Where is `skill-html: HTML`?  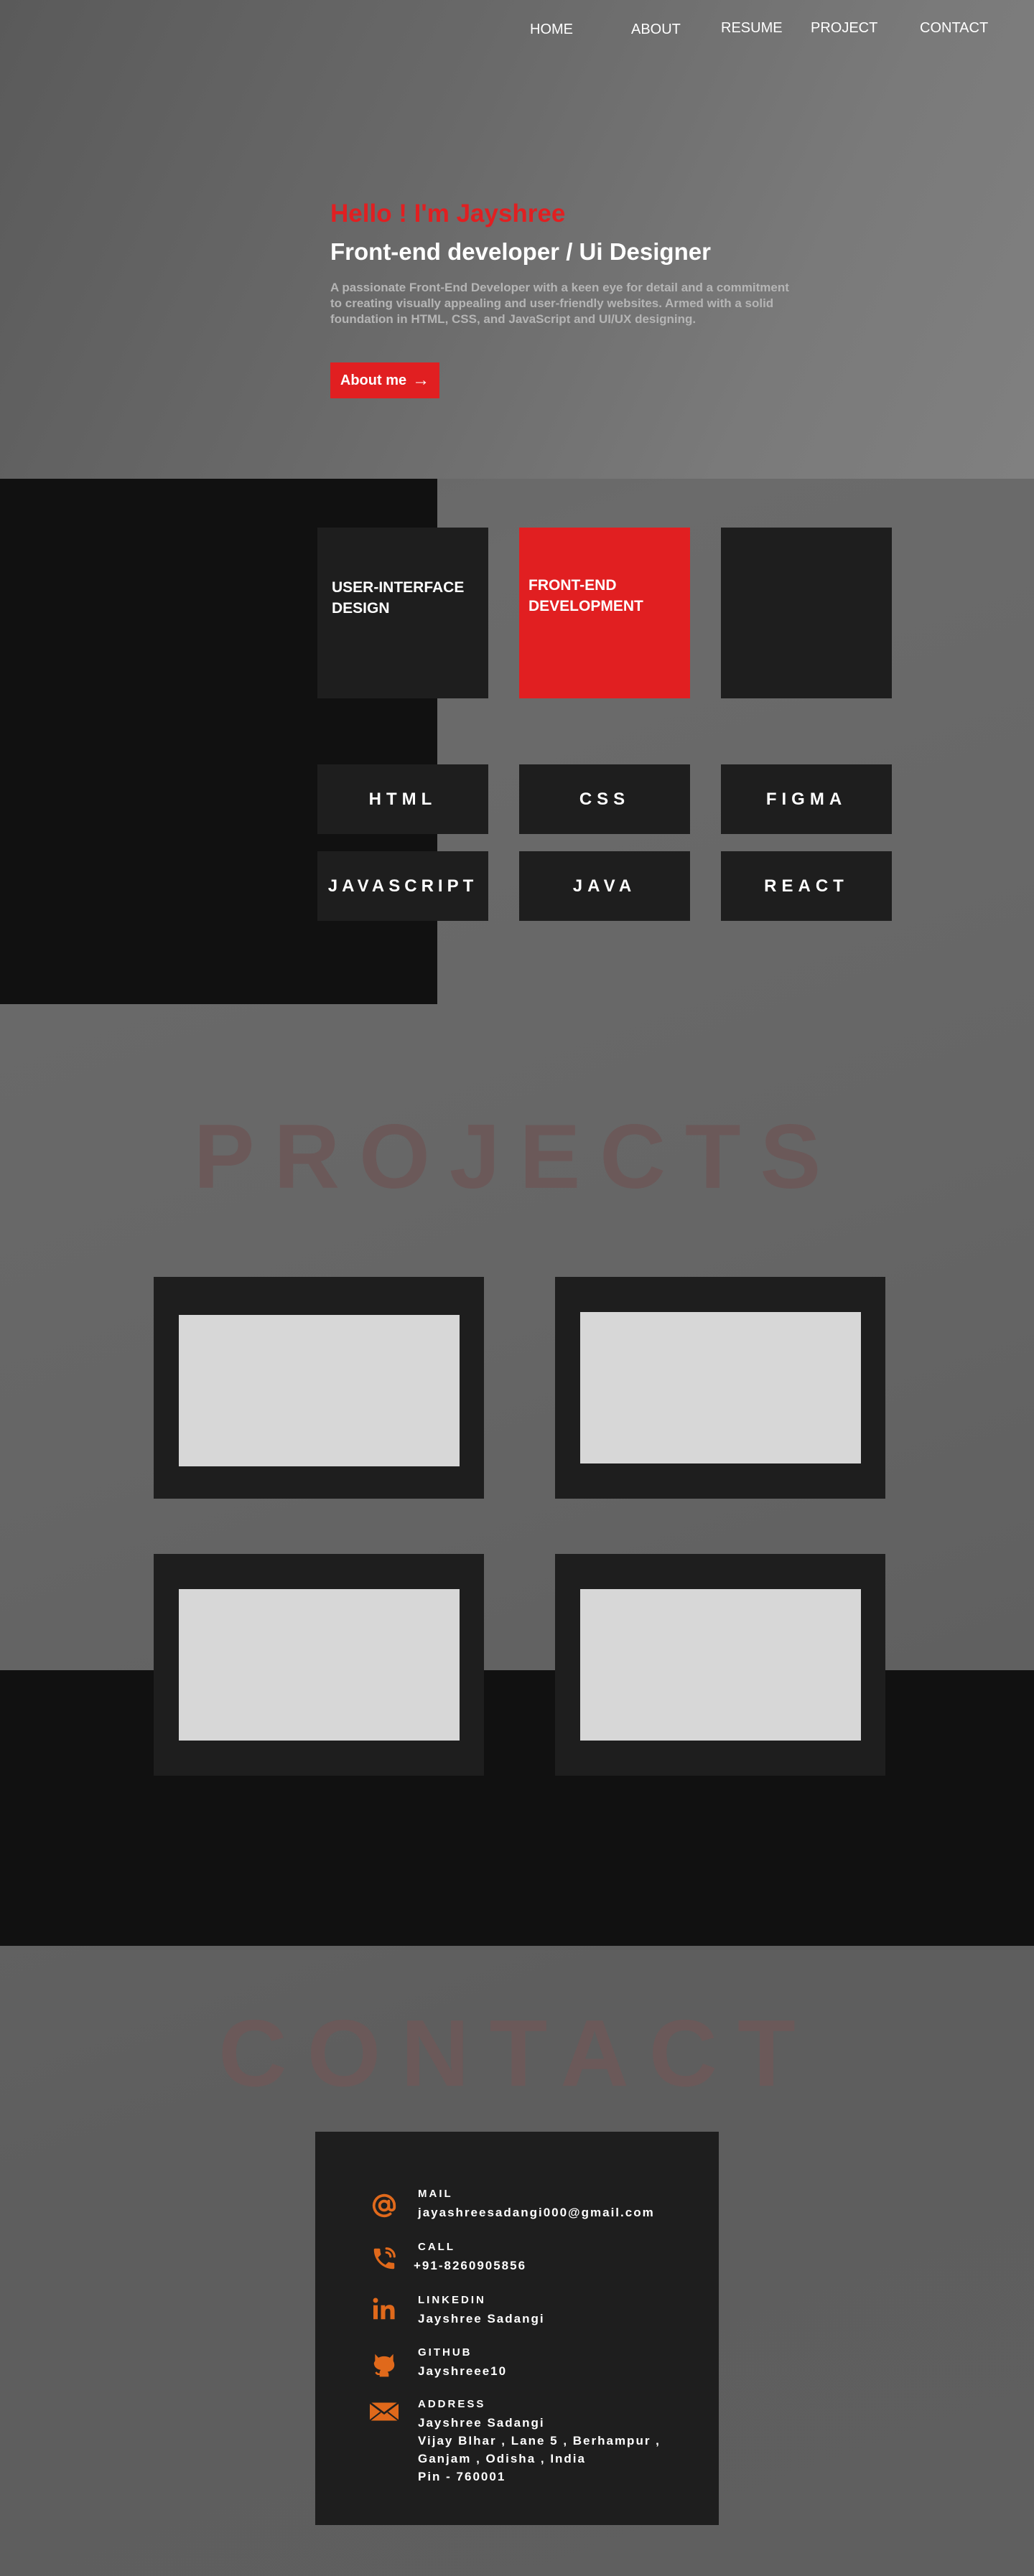 skill-html: HTML is located at coordinates (402, 799).